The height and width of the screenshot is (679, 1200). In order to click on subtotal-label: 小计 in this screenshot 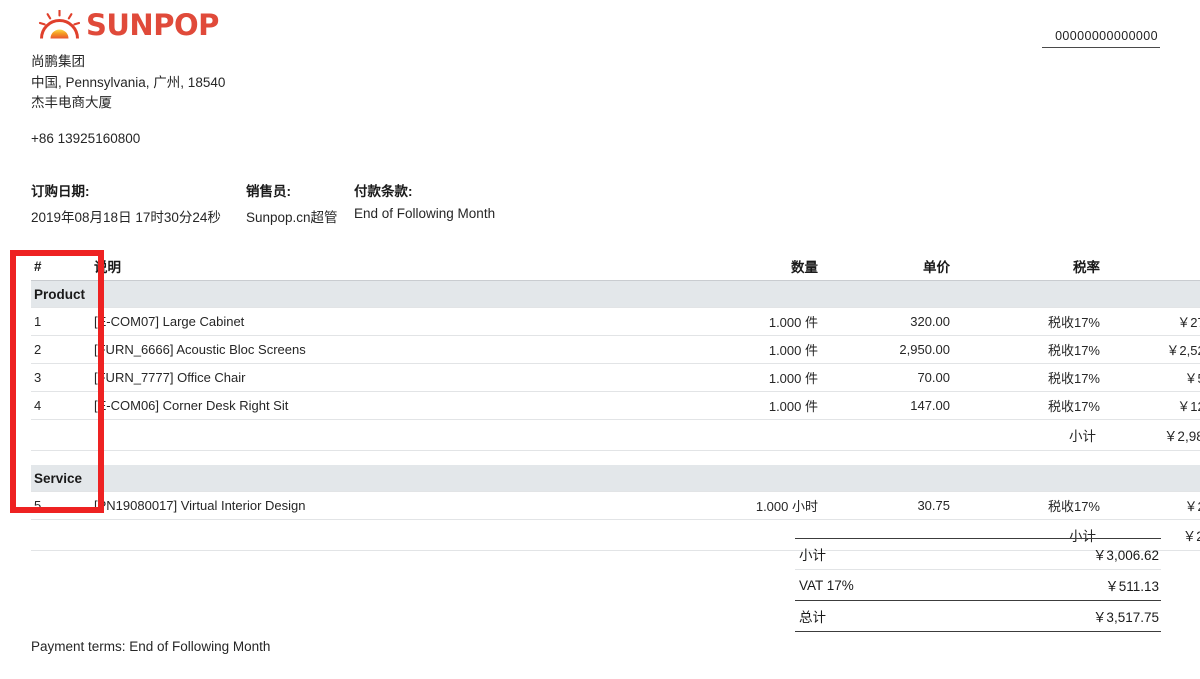, I will do `click(1035, 435)`.